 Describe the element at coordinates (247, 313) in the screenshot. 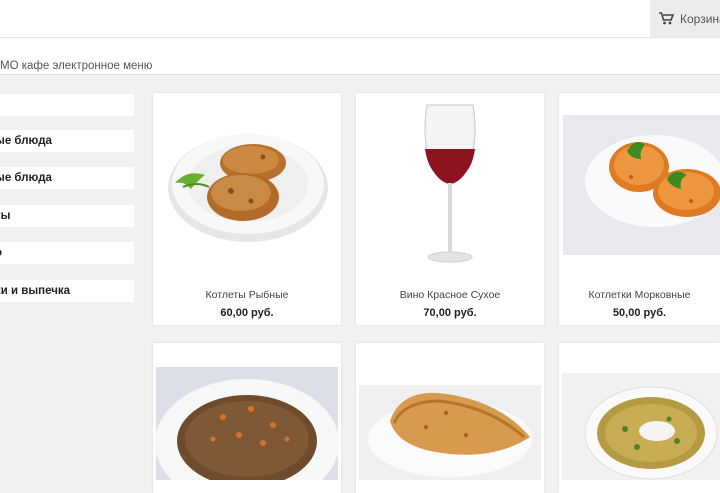

I see `product-price: 60,00 руб.` at that location.